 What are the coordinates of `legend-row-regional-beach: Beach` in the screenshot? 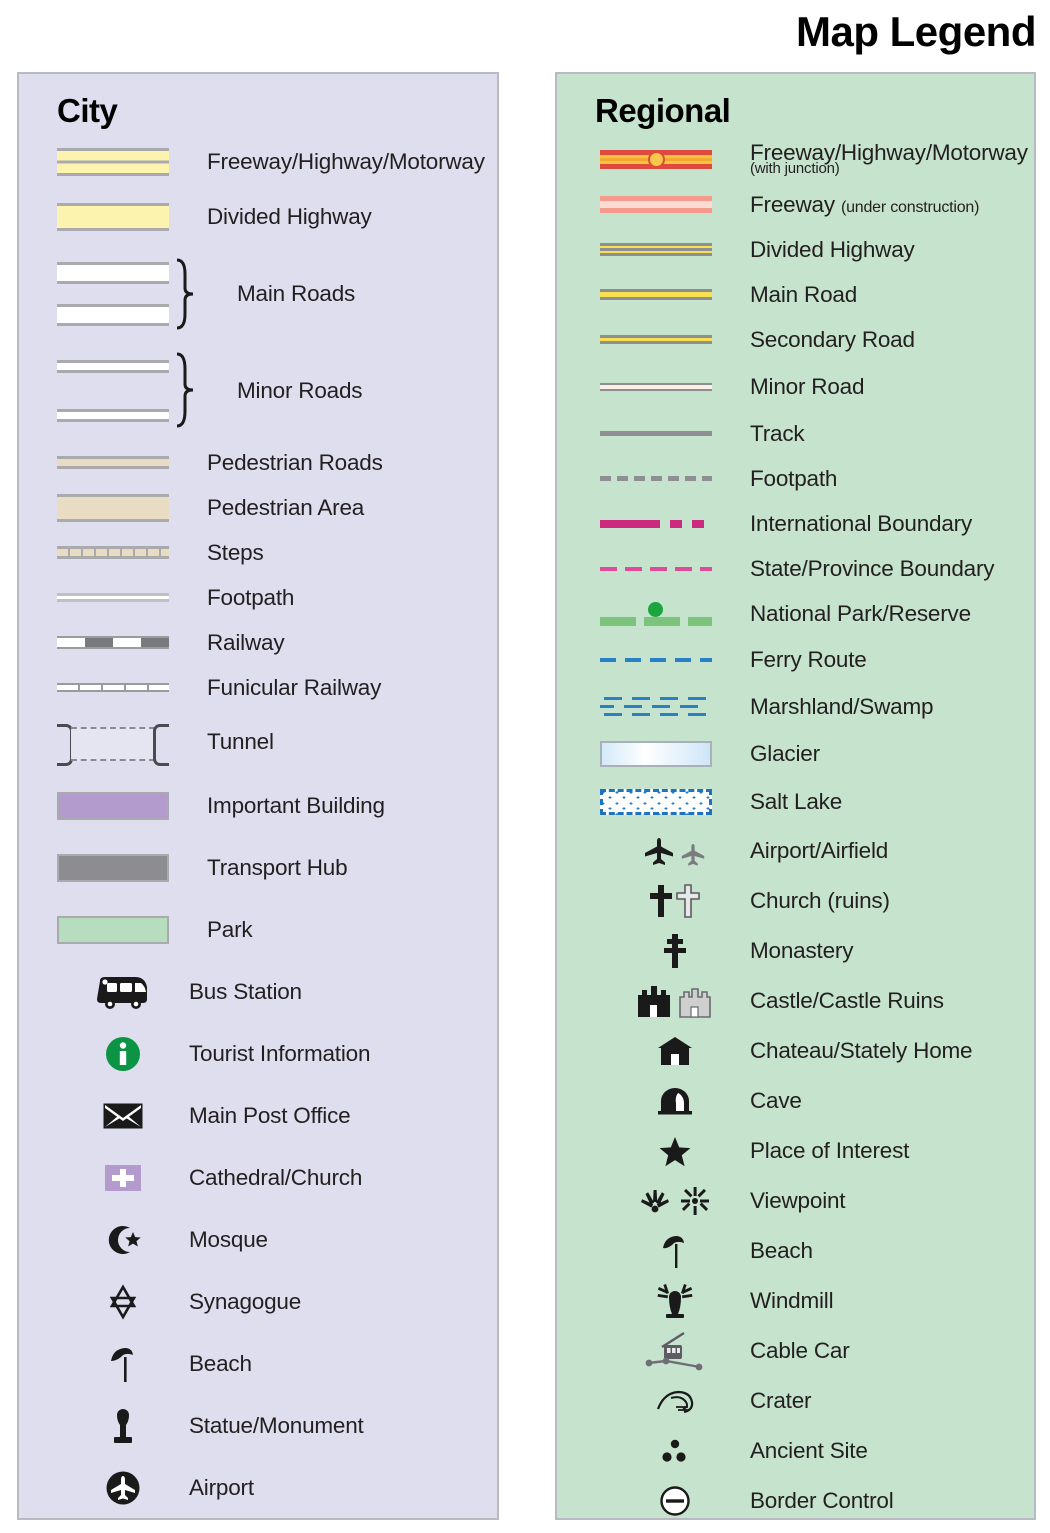 It's located at (817, 1251).